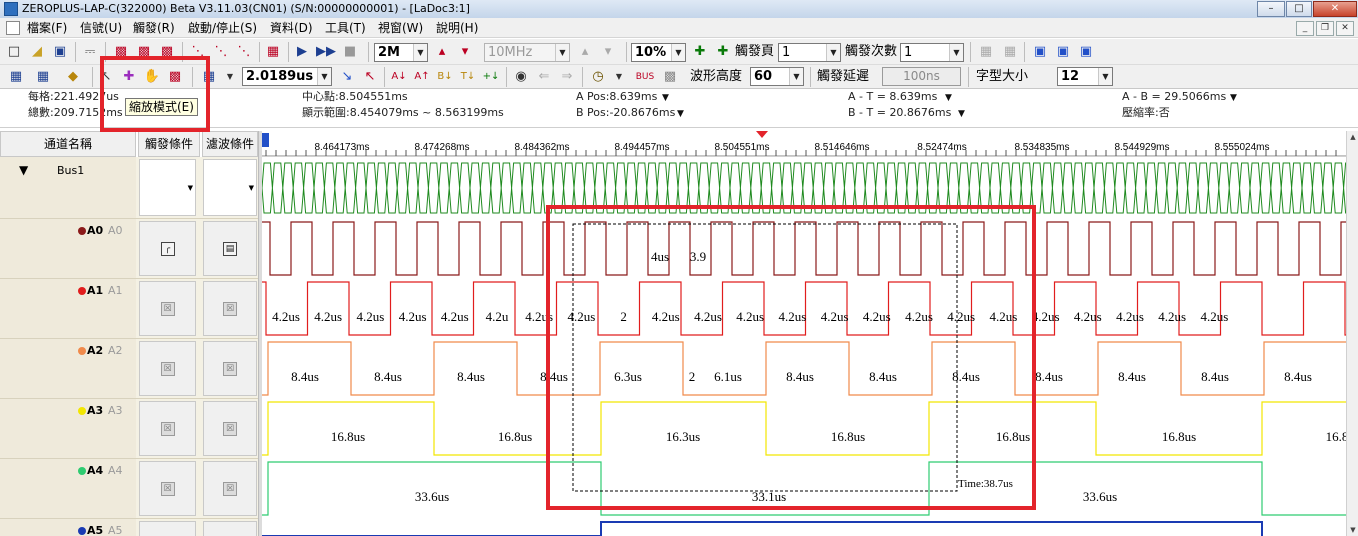 The width and height of the screenshot is (1358, 536). What do you see at coordinates (1299, 9) in the screenshot?
I see `maximize-button: □` at bounding box center [1299, 9].